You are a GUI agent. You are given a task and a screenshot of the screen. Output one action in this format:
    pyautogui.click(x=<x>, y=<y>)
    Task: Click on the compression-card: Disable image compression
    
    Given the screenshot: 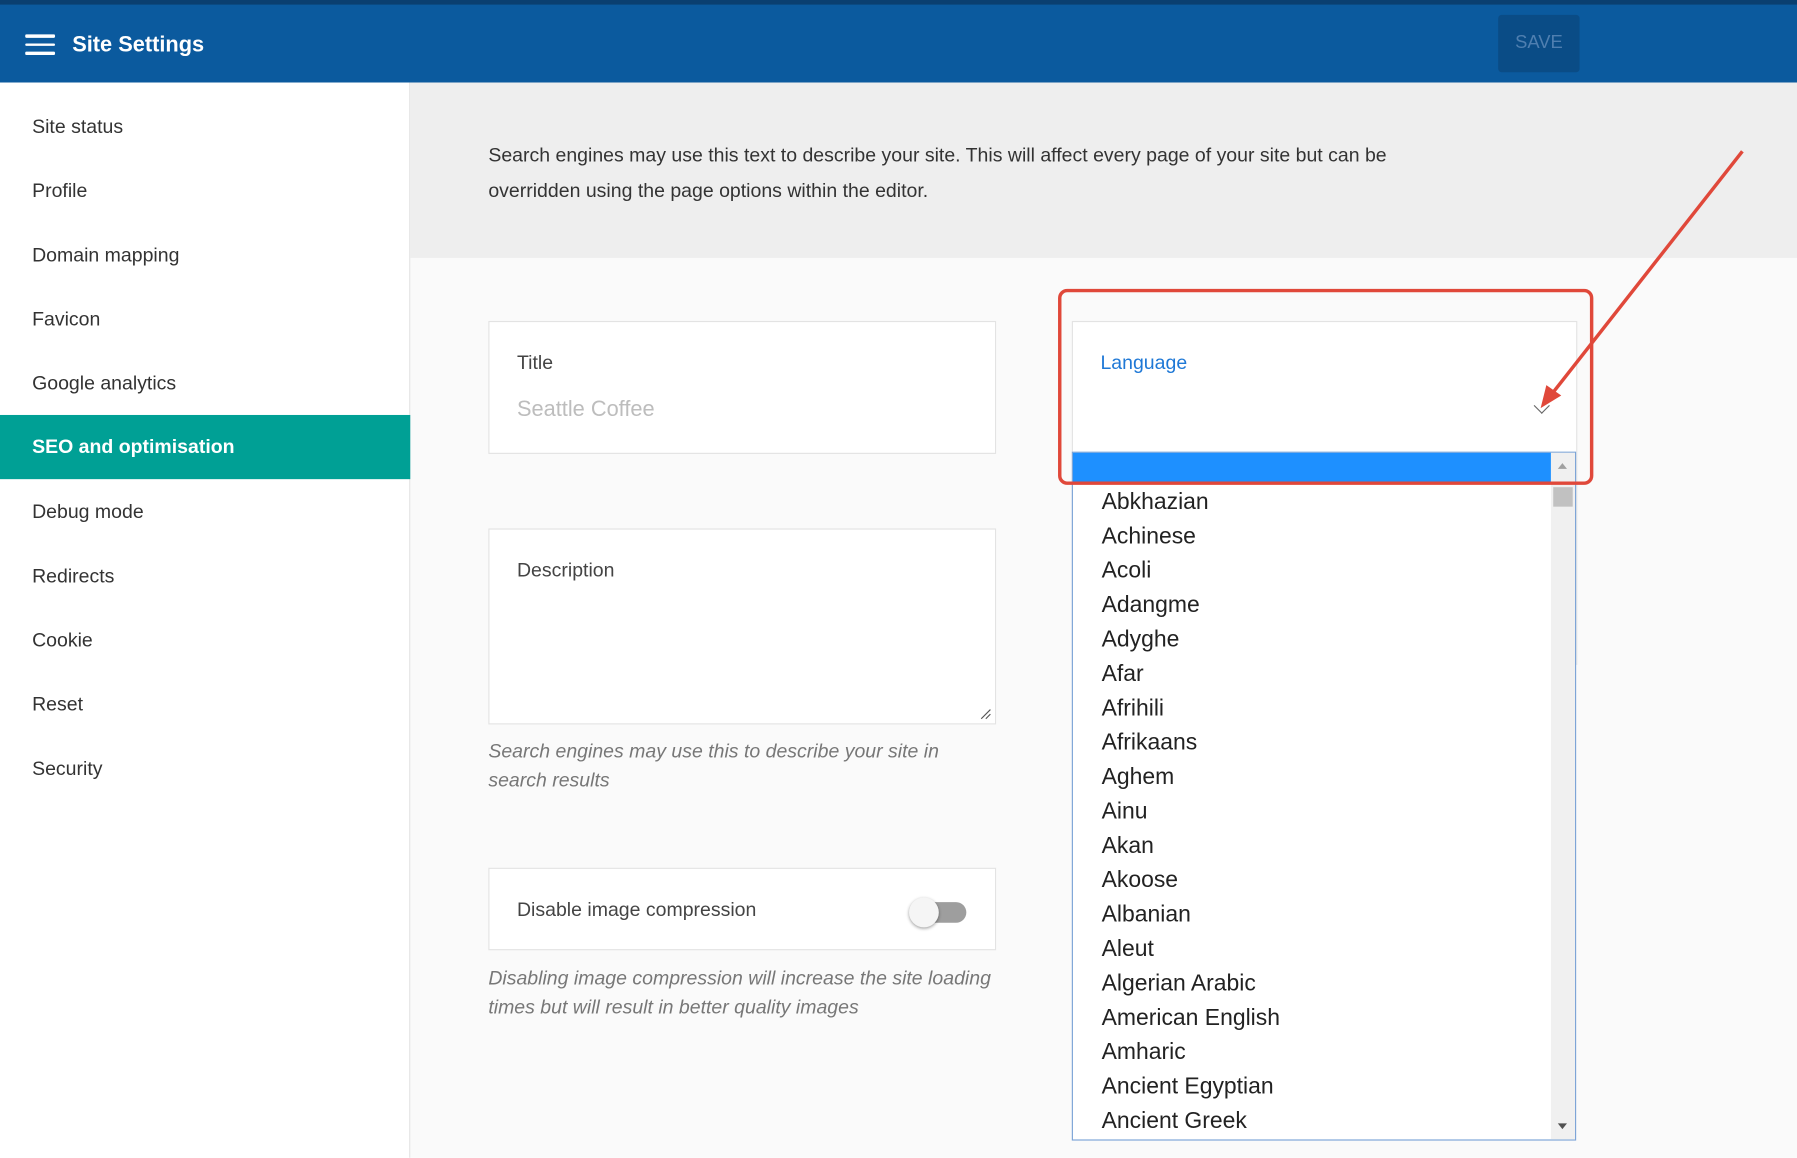 What is the action you would take?
    pyautogui.click(x=742, y=909)
    